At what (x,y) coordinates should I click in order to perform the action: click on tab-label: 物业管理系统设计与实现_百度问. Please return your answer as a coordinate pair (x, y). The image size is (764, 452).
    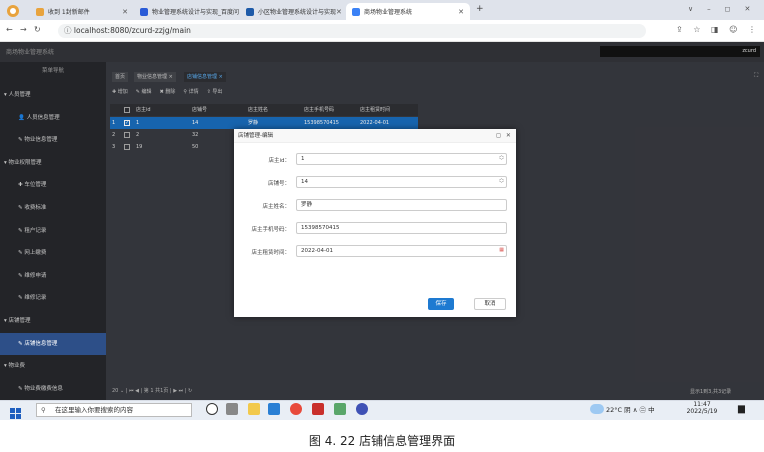
    Looking at the image, I should click on (196, 12).